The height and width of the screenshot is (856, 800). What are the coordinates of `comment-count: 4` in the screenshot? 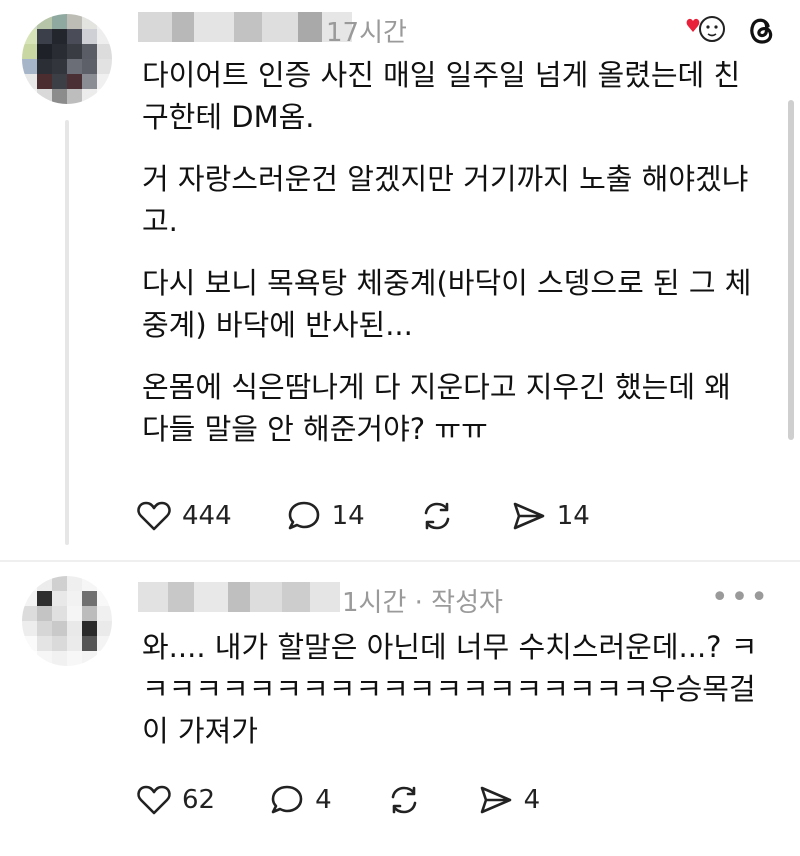 It's located at (323, 800).